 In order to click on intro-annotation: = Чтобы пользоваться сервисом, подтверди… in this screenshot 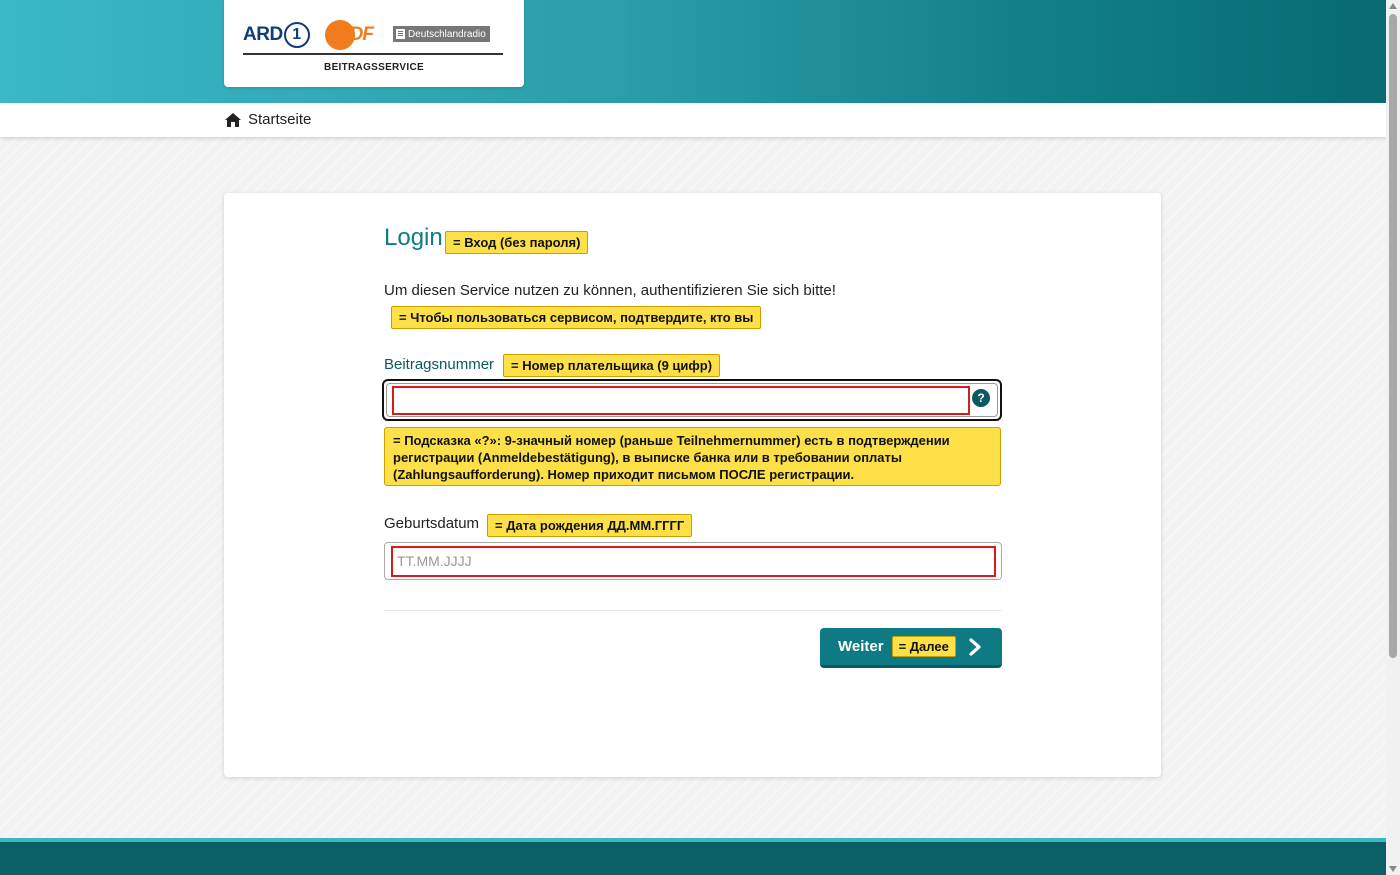, I will do `click(576, 317)`.